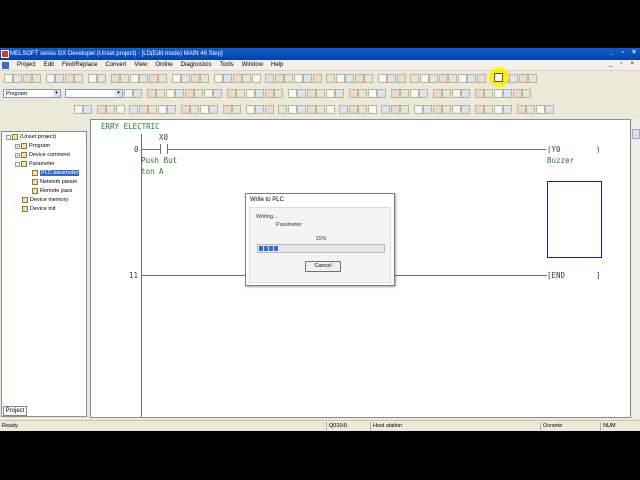 This screenshot has height=480, width=640. What do you see at coordinates (612, 52) in the screenshot?
I see `minimize-button: _` at bounding box center [612, 52].